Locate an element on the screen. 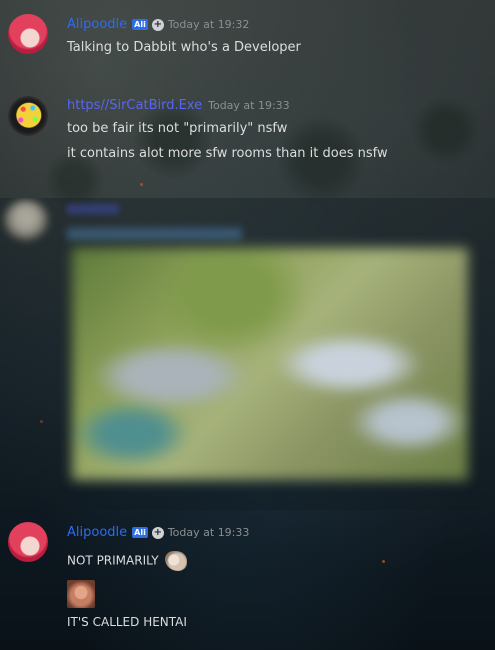 This screenshot has width=495, height=650. timestamp: Today at 19:32 is located at coordinates (208, 24).